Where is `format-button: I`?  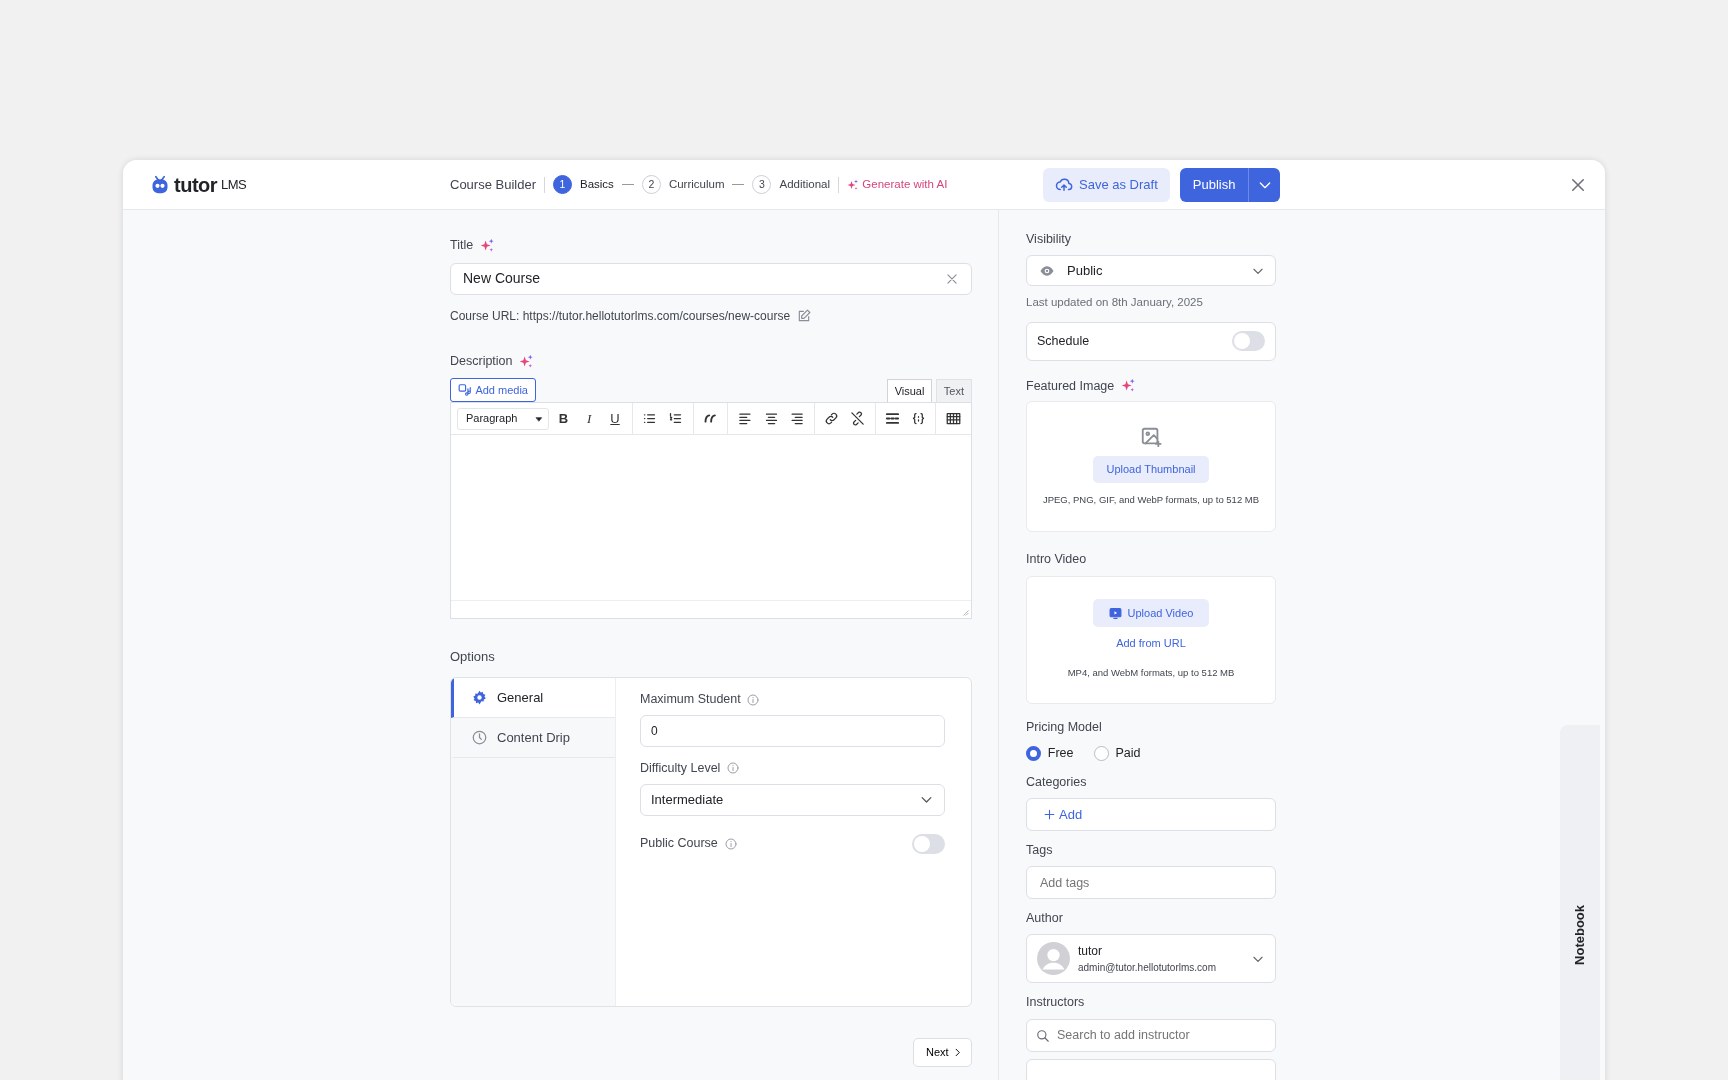
format-button: I is located at coordinates (589, 418).